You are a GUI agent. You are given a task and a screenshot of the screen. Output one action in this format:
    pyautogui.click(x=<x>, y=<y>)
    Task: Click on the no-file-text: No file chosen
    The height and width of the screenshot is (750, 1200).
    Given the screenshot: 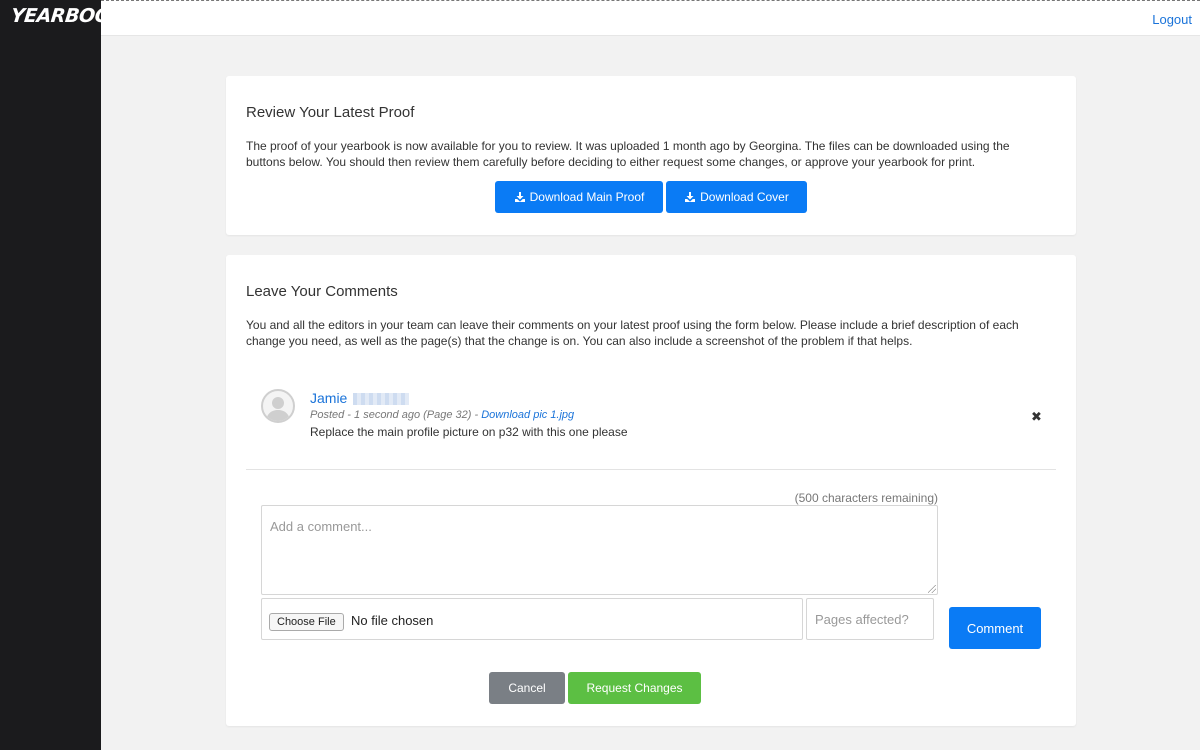 What is the action you would take?
    pyautogui.click(x=392, y=620)
    